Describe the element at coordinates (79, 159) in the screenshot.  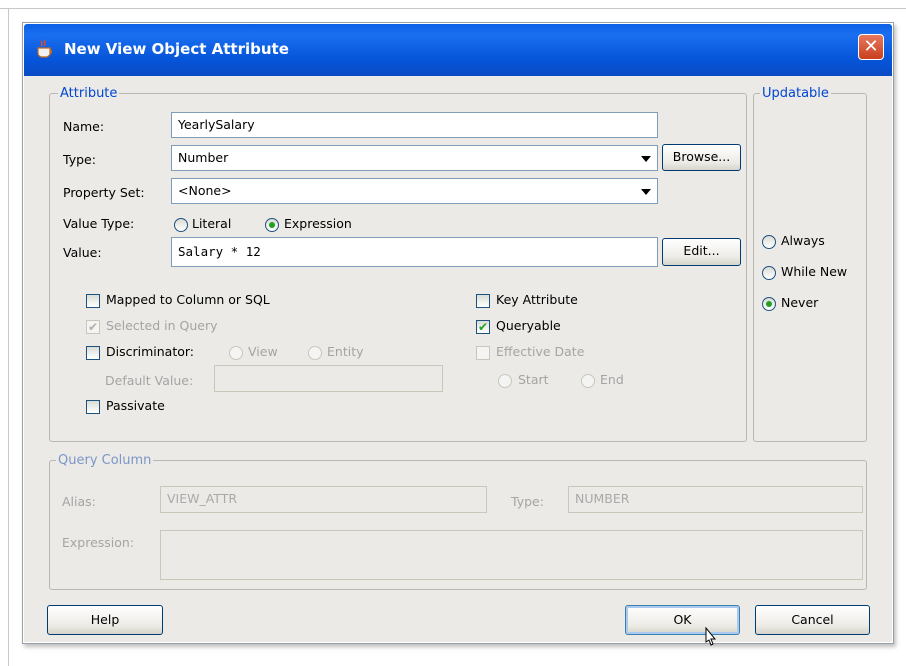
I see `type-label: Type:` at that location.